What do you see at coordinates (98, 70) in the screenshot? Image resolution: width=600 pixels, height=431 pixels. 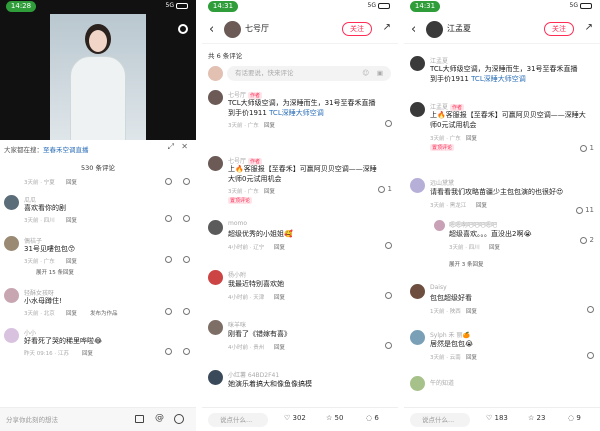 I see `video-area: 14:28 5G` at bounding box center [98, 70].